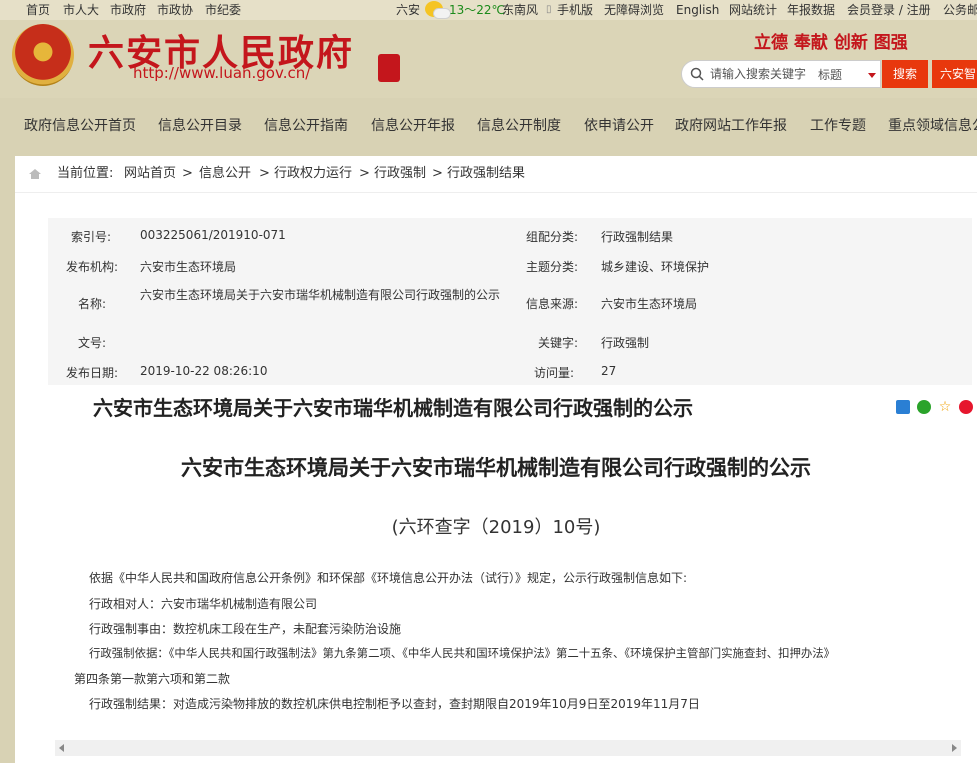  What do you see at coordinates (188, 267) in the screenshot?
I see `meta-publisher-value: 六安市生态环境局` at bounding box center [188, 267].